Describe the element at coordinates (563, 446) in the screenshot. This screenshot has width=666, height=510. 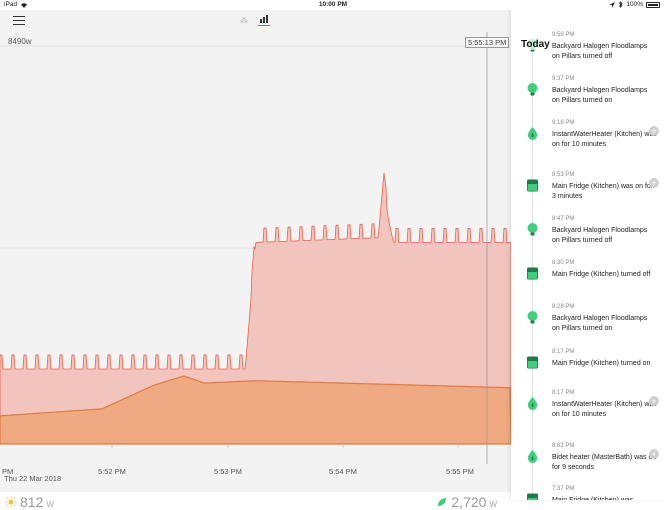
I see `event-time: 8:03 PM` at that location.